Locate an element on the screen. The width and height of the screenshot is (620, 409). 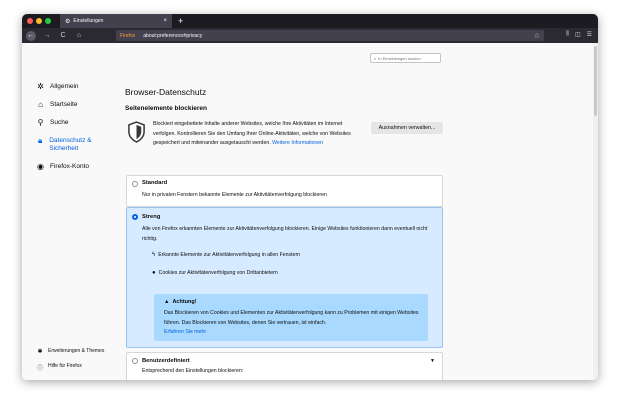
sidebar-item-label: Hilfe für Firefox is located at coordinates (65, 366).